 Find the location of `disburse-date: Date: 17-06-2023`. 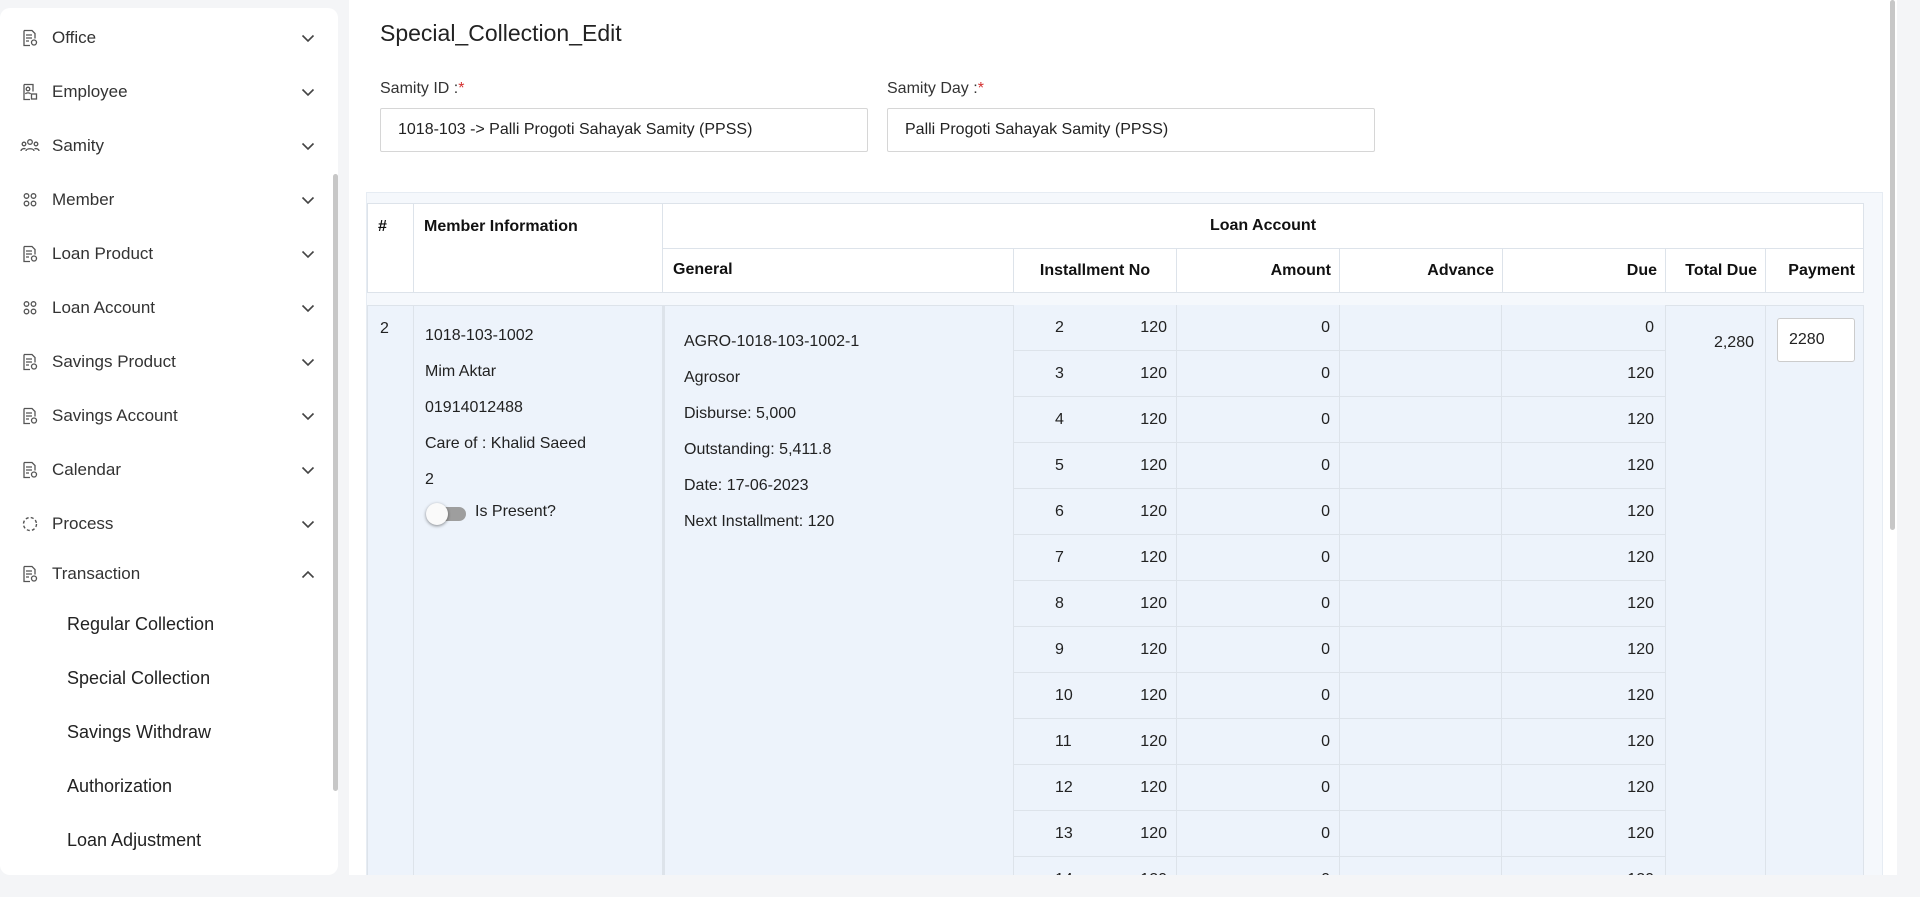

disburse-date: Date: 17-06-2023 is located at coordinates (746, 485).